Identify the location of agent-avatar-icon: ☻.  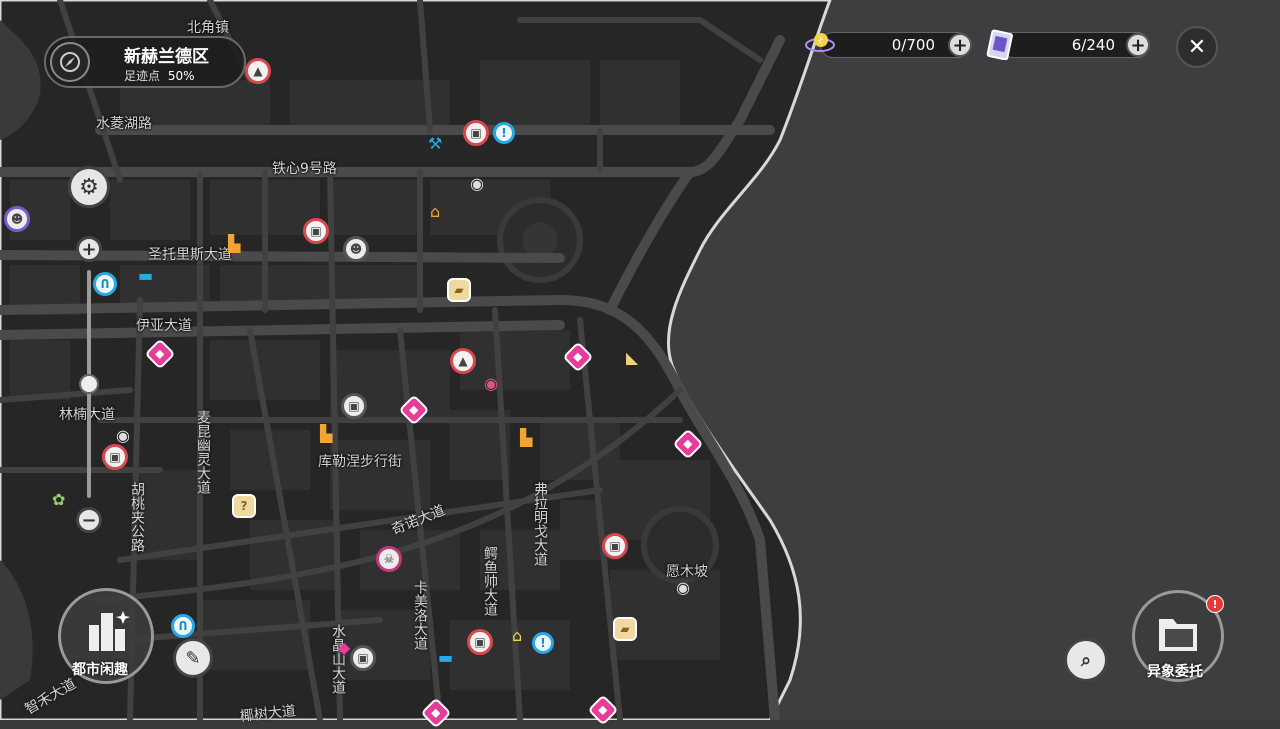
(17, 219).